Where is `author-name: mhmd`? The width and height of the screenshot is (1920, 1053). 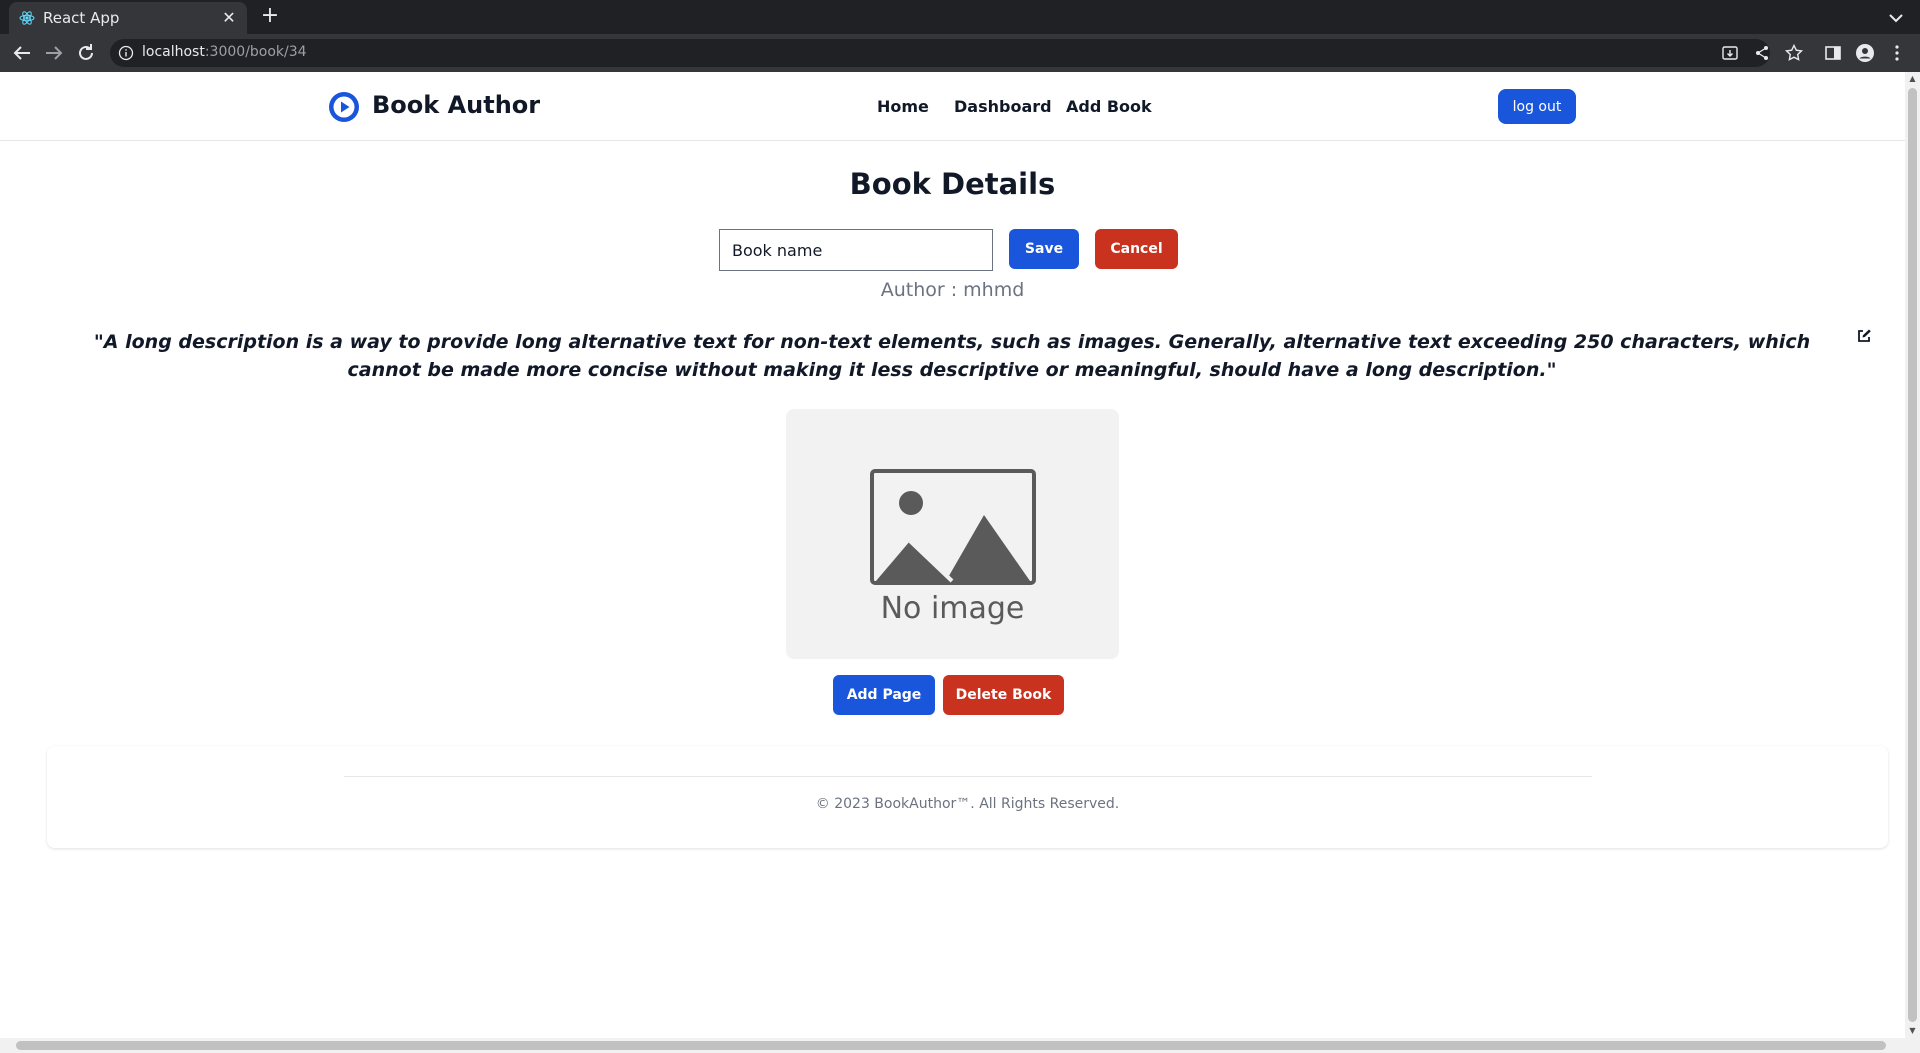 author-name: mhmd is located at coordinates (994, 290).